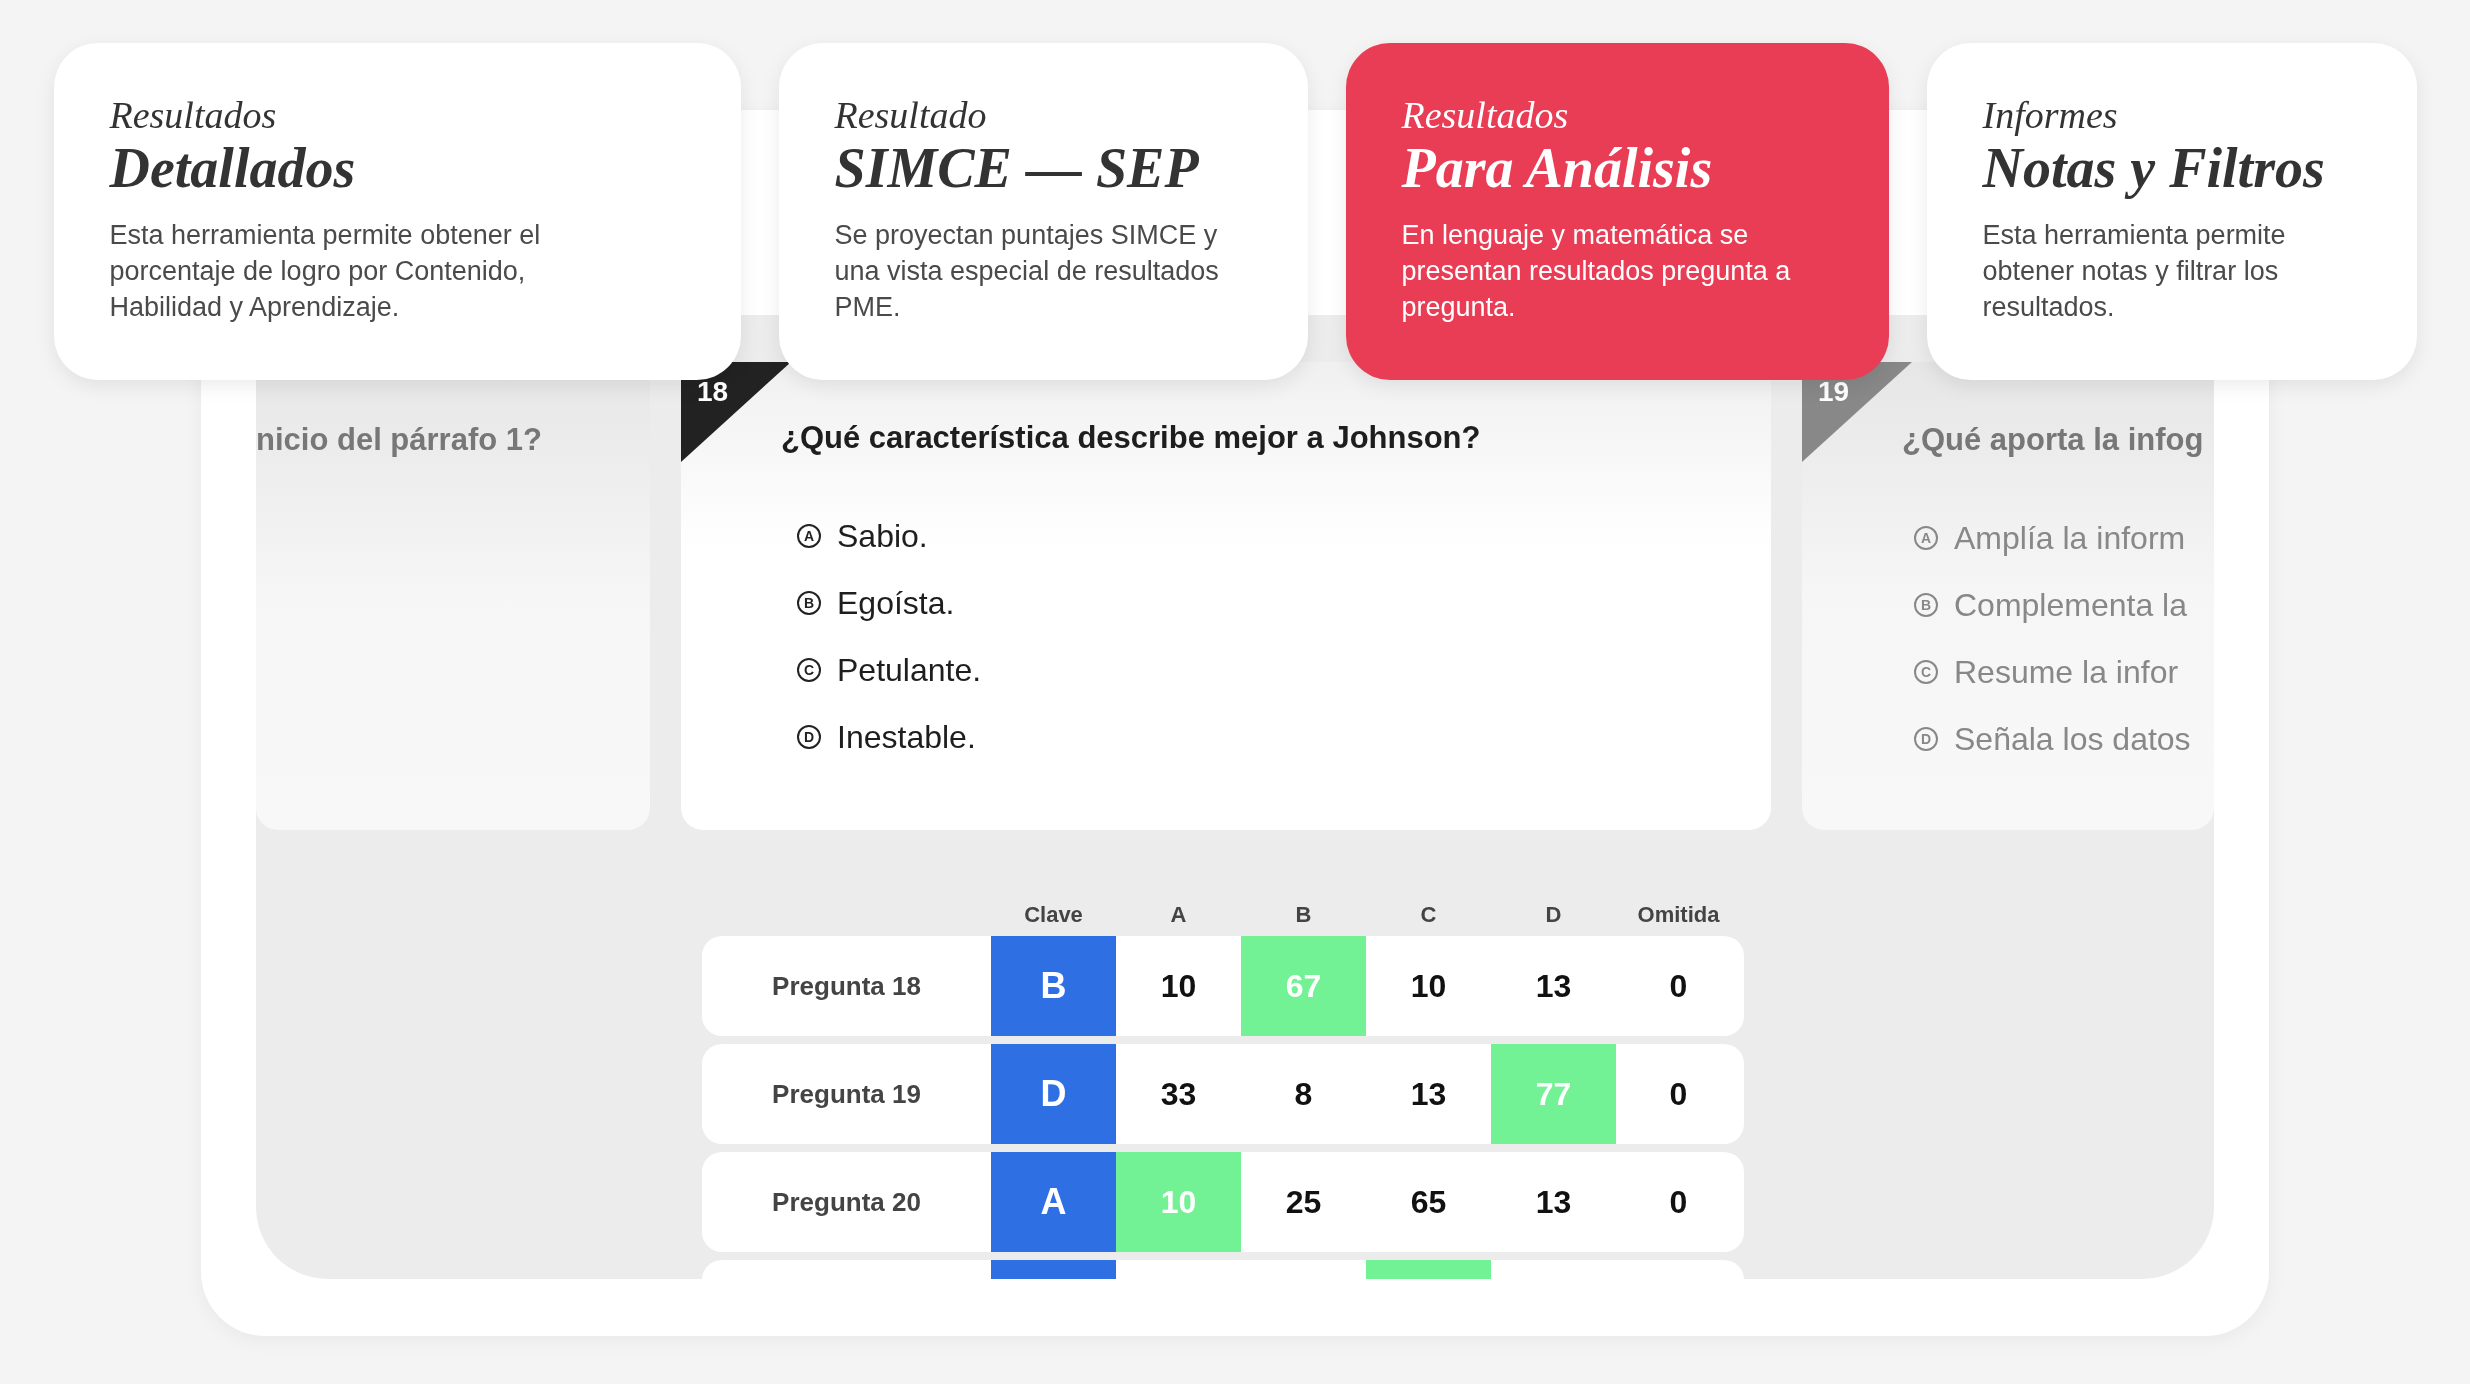  What do you see at coordinates (1043, 211) in the screenshot?
I see `tool-card: Resultado SIMCE — SEP Se proyectan puntajes SIMCE y una vista especial de resultados PME.` at bounding box center [1043, 211].